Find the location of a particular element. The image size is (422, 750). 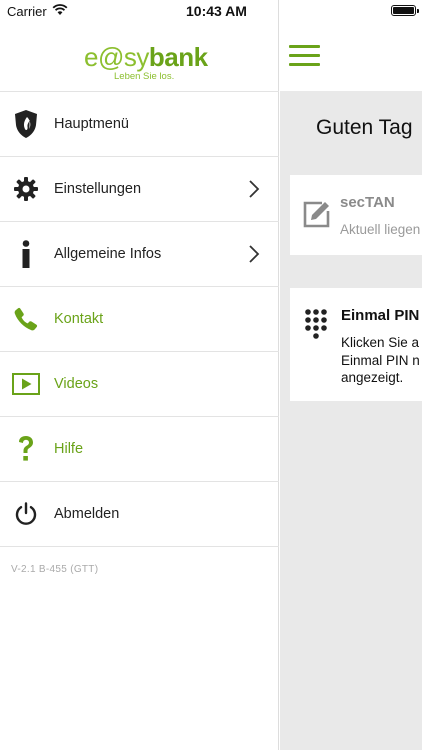

menu-item-label: Abmelden is located at coordinates (87, 514).